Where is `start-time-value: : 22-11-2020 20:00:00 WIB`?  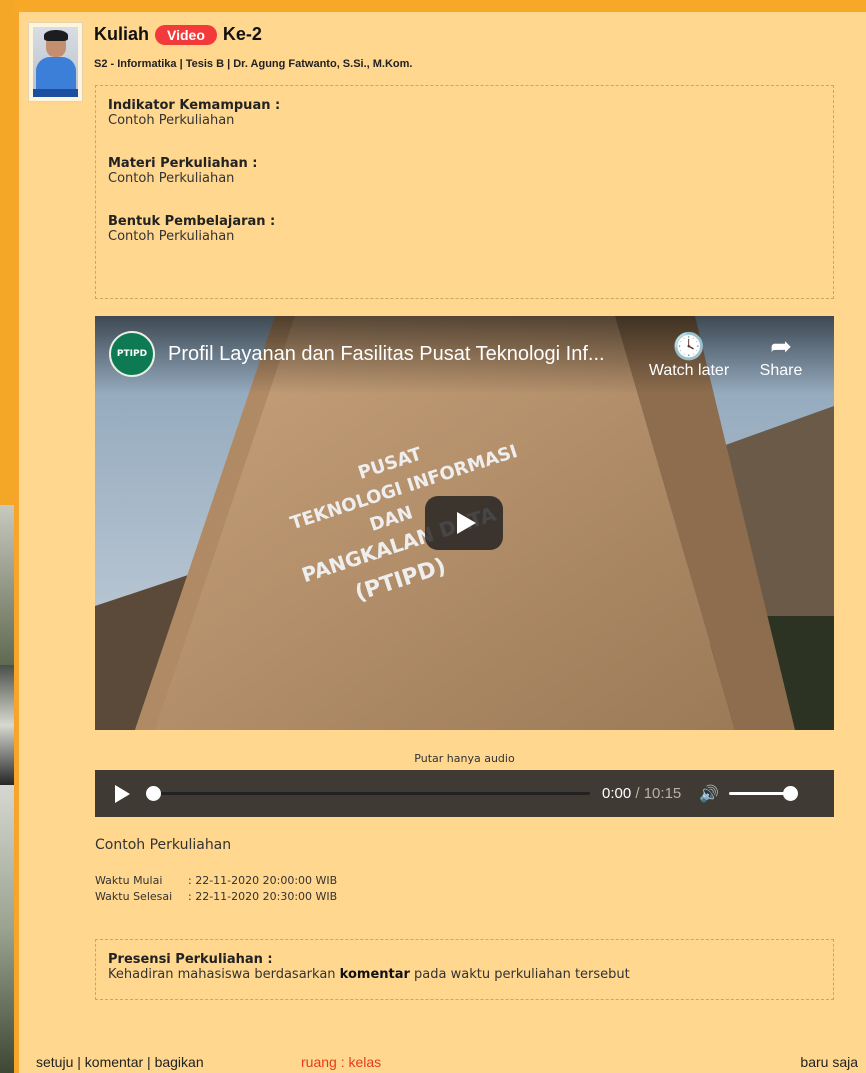 start-time-value: : 22-11-2020 20:00:00 WIB is located at coordinates (263, 880).